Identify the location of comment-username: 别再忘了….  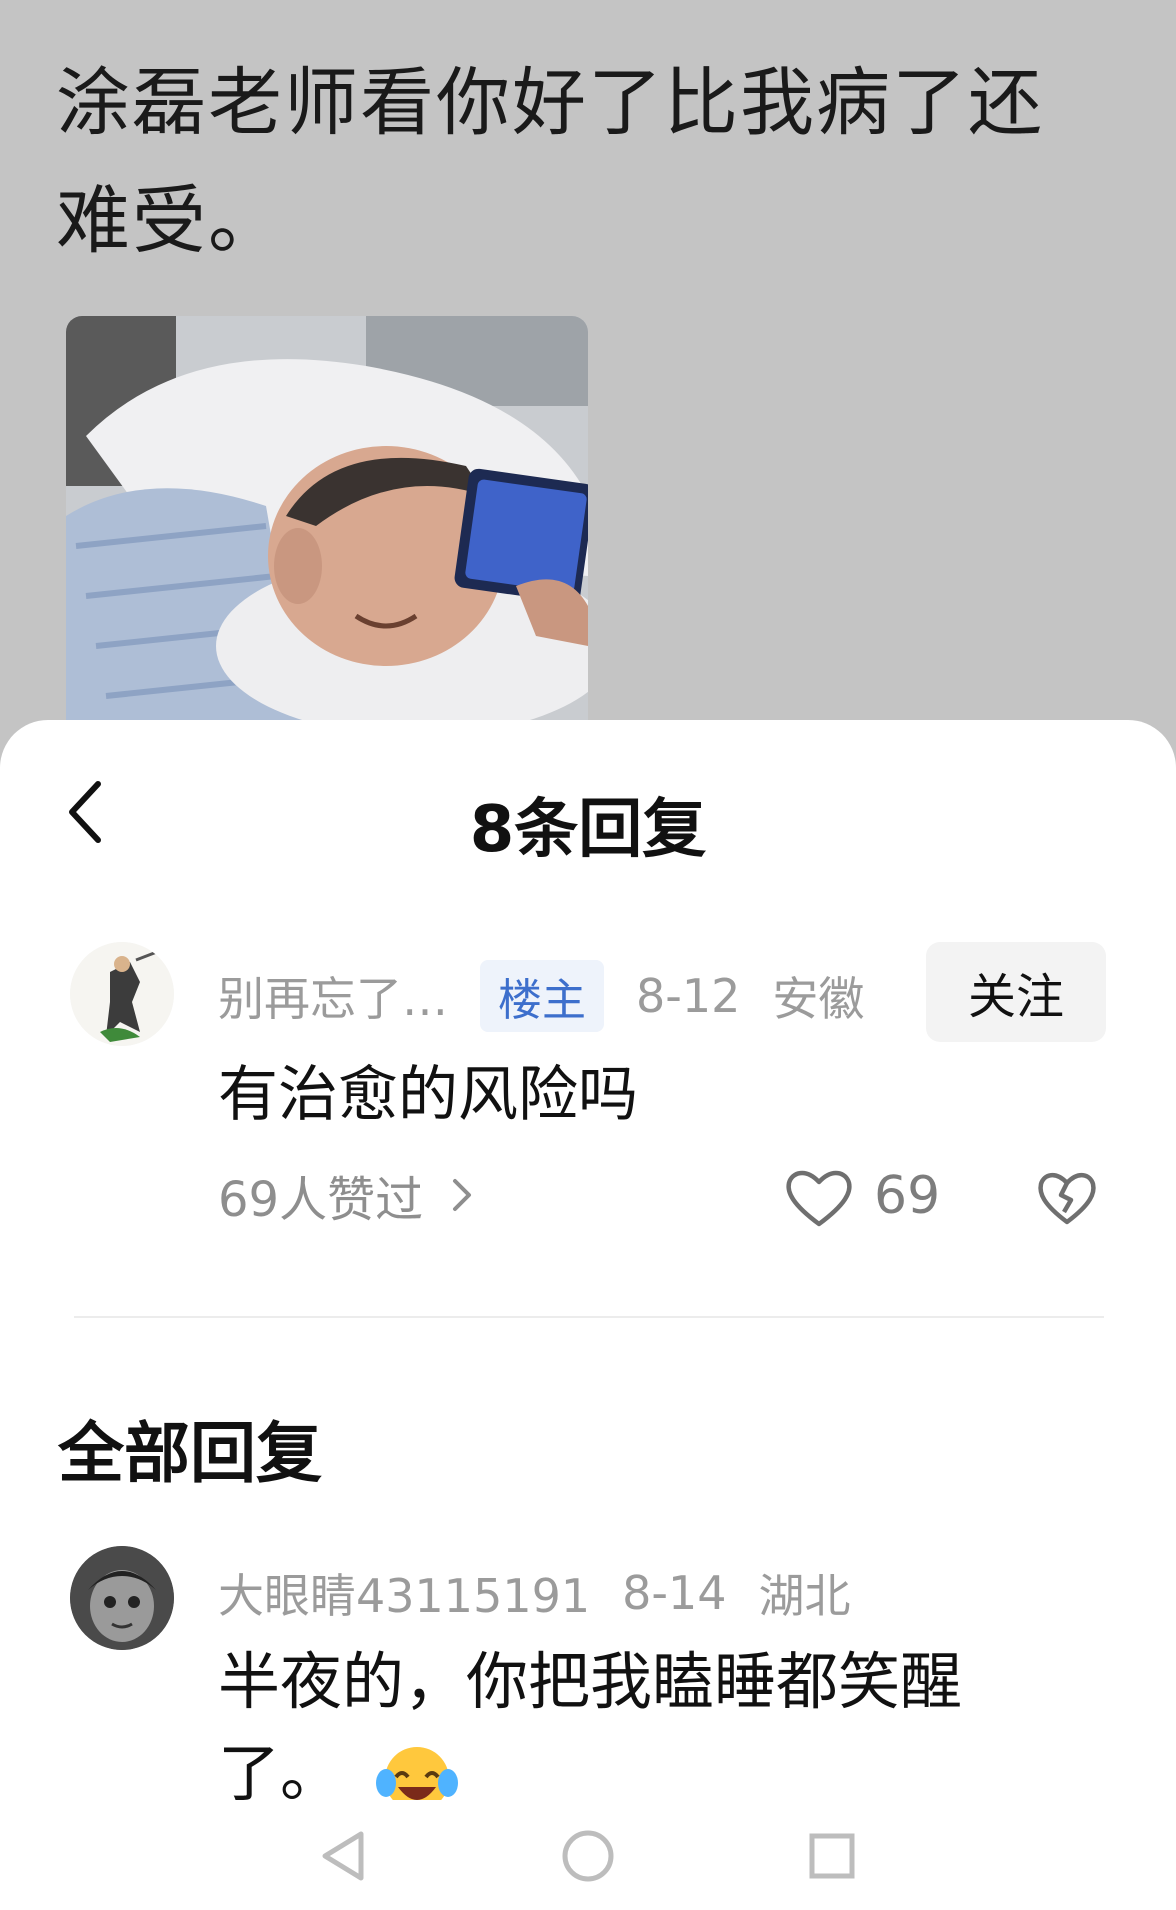
(333, 996).